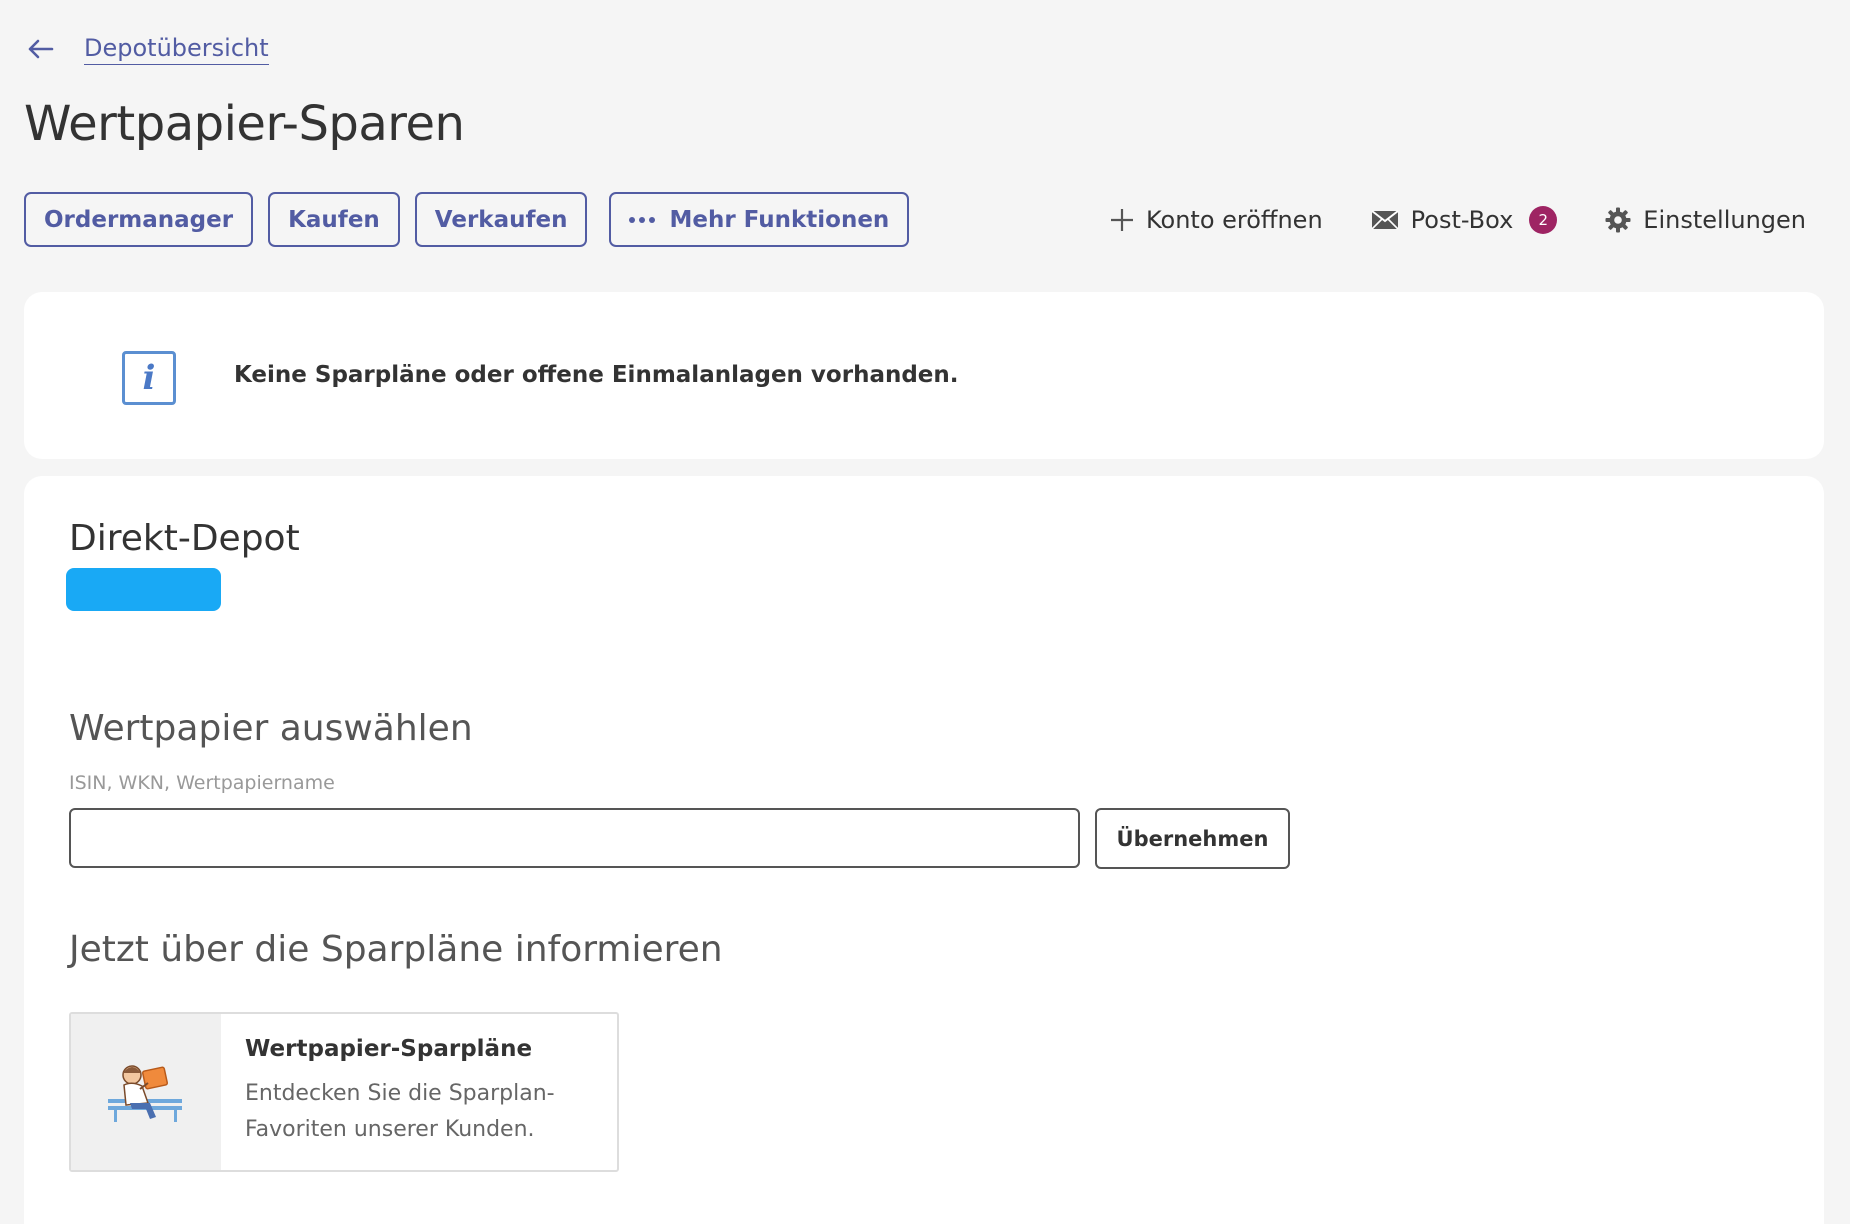  Describe the element at coordinates (184, 538) in the screenshot. I see `depot-title: Direkt-Depot` at that location.